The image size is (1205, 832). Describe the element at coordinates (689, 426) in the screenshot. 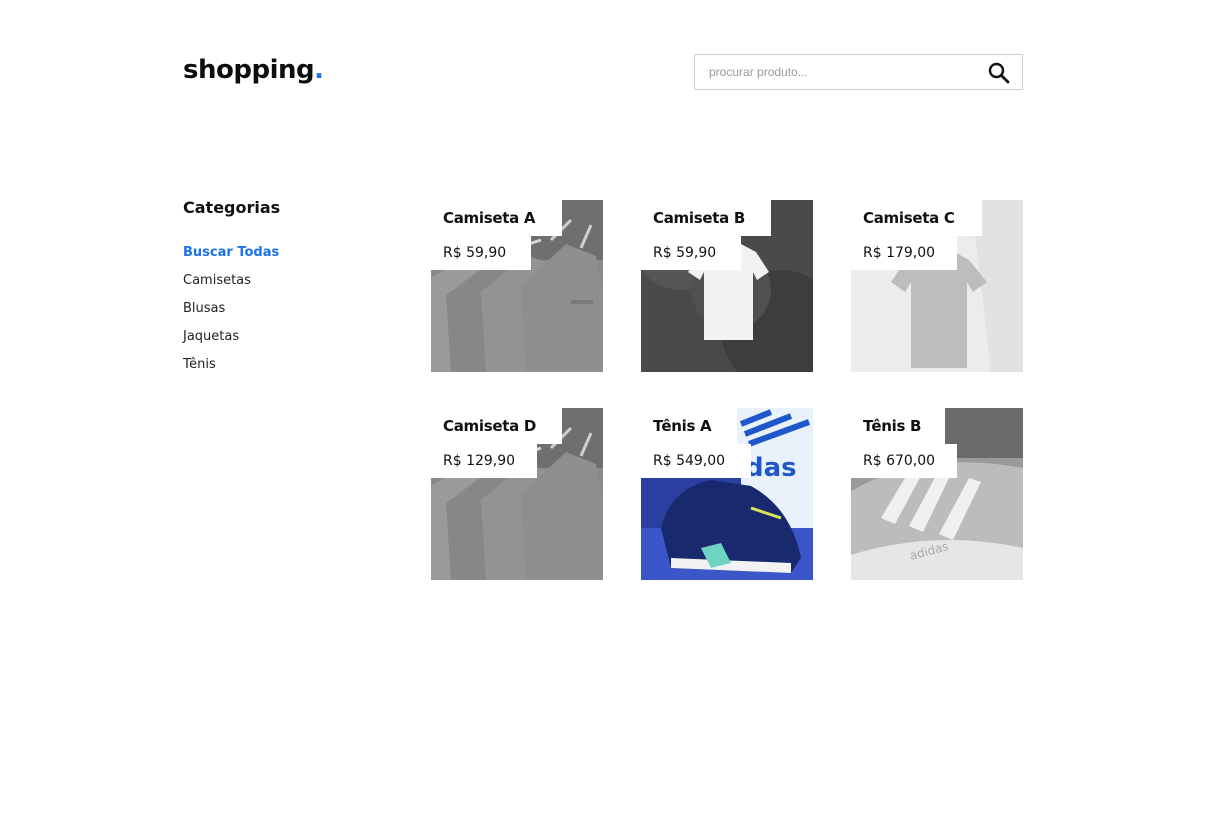

I see `product-name: Tênis A` at that location.